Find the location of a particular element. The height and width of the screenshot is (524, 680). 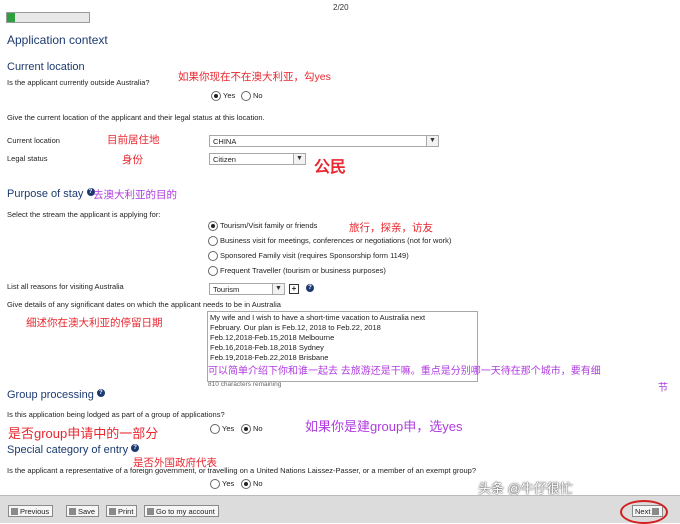

page-title: Application context is located at coordinates (57, 40).